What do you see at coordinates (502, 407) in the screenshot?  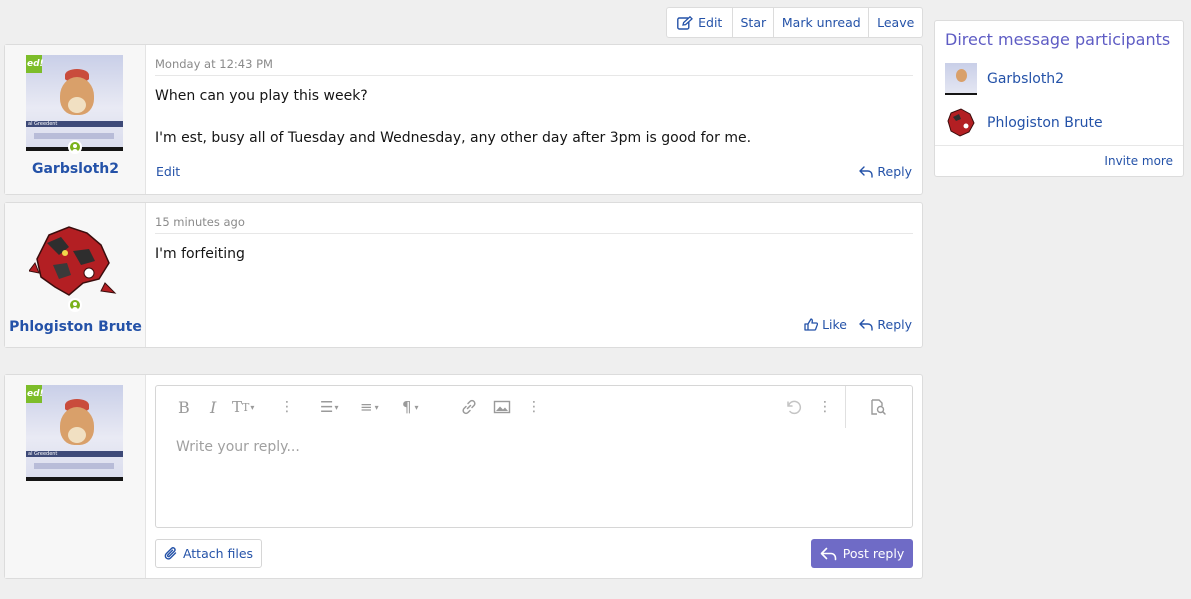 I see `image-icon` at bounding box center [502, 407].